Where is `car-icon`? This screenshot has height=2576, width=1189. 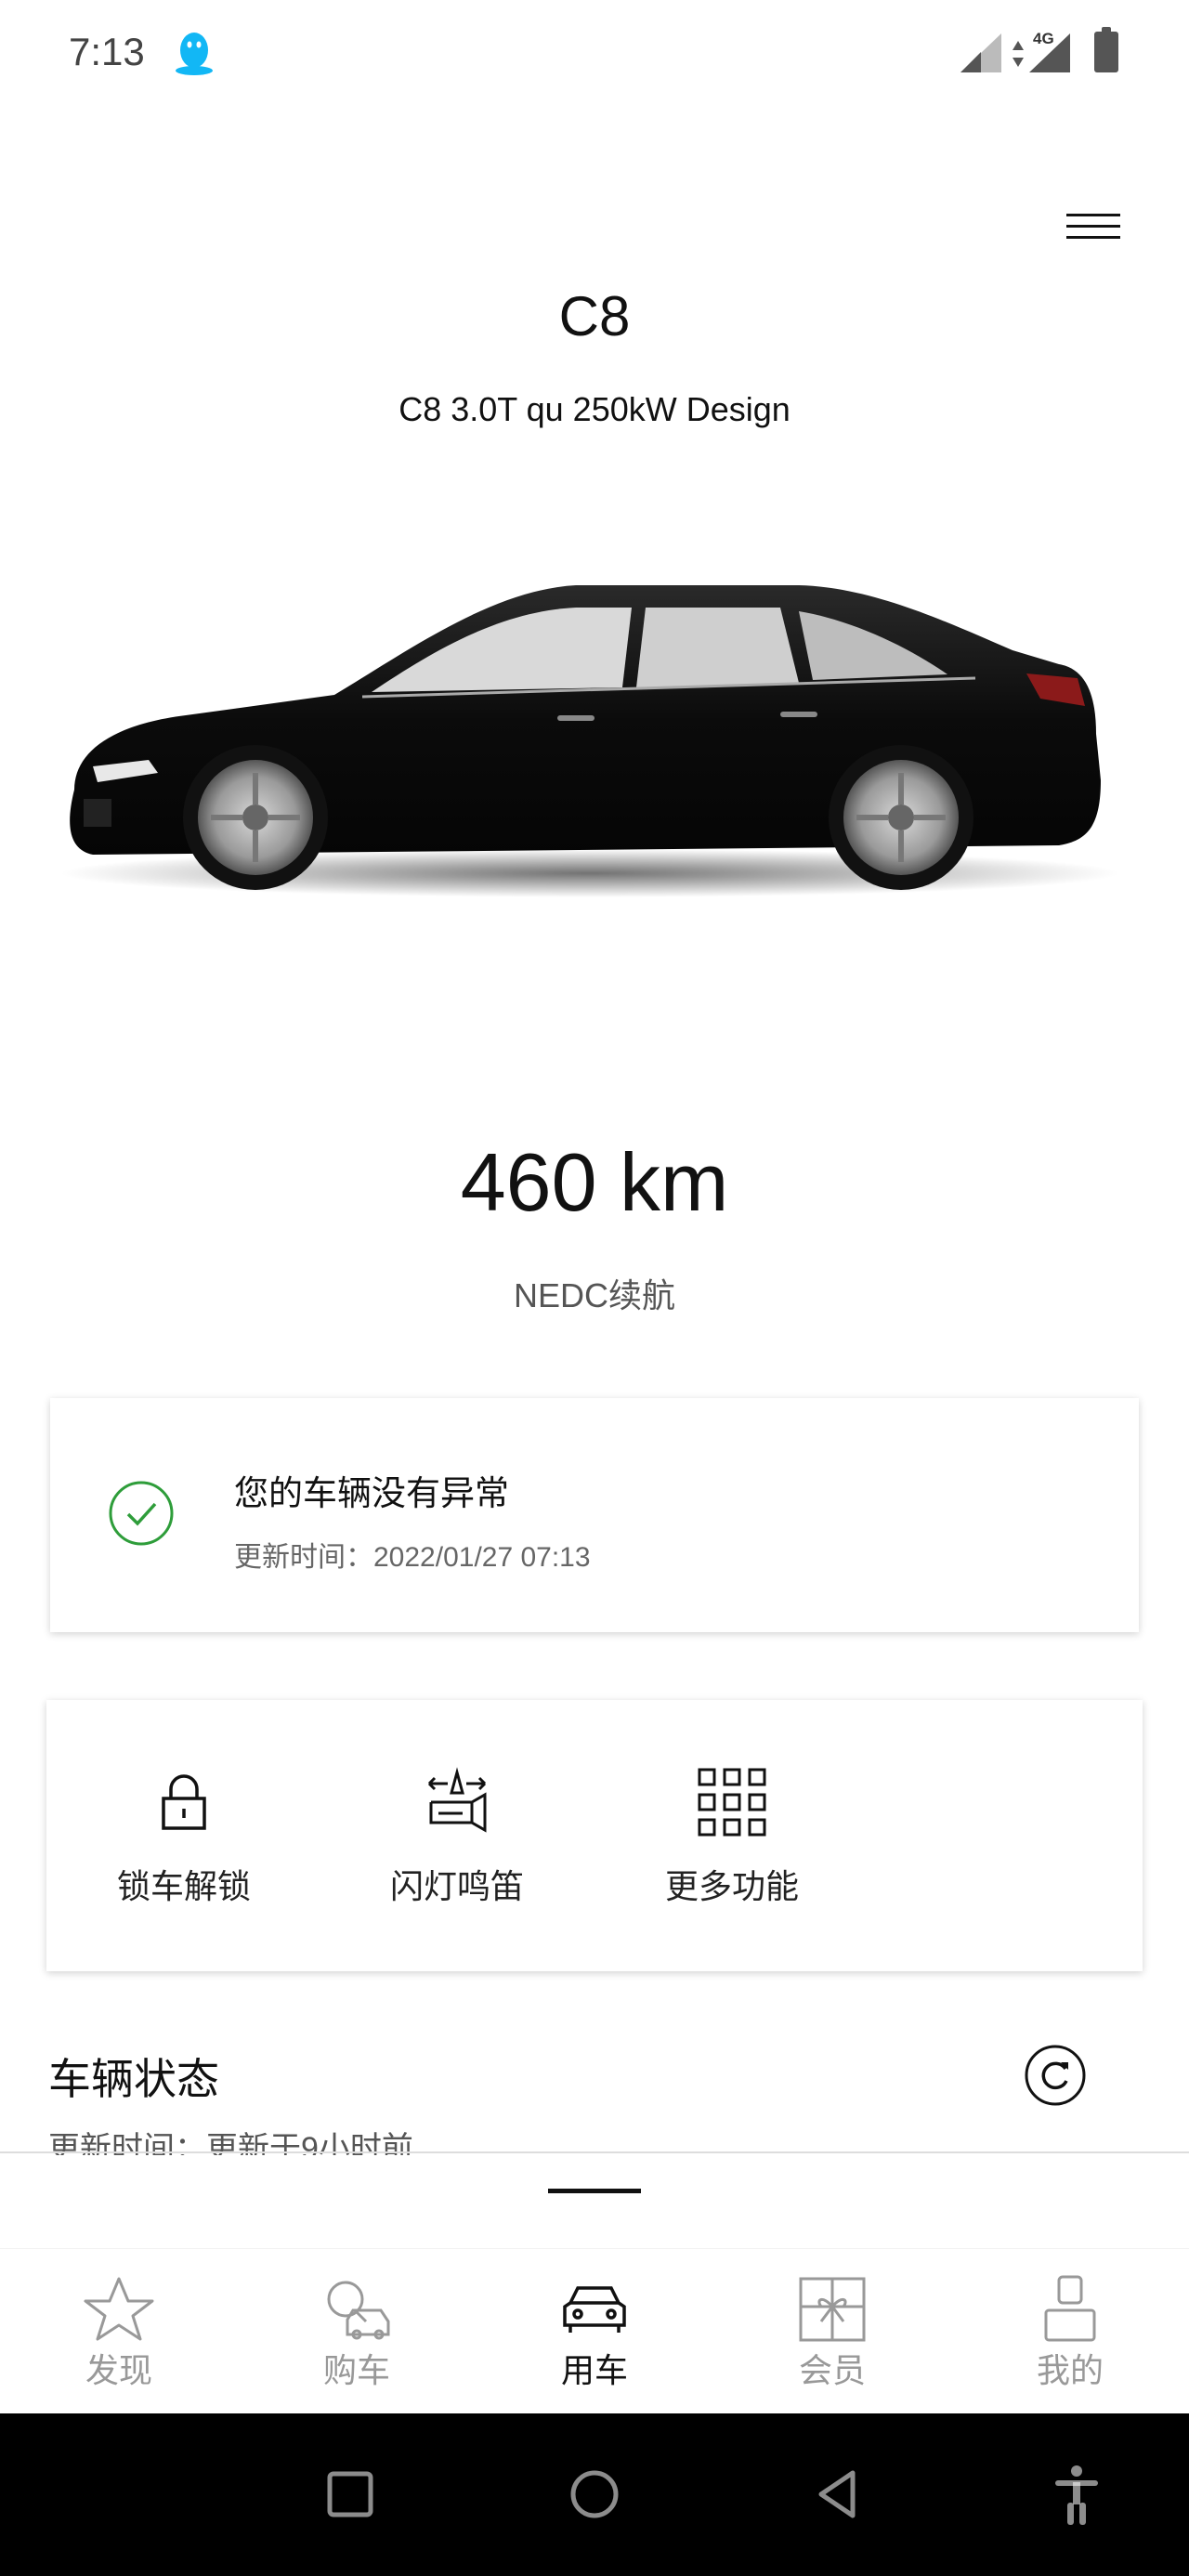 car-icon is located at coordinates (594, 2310).